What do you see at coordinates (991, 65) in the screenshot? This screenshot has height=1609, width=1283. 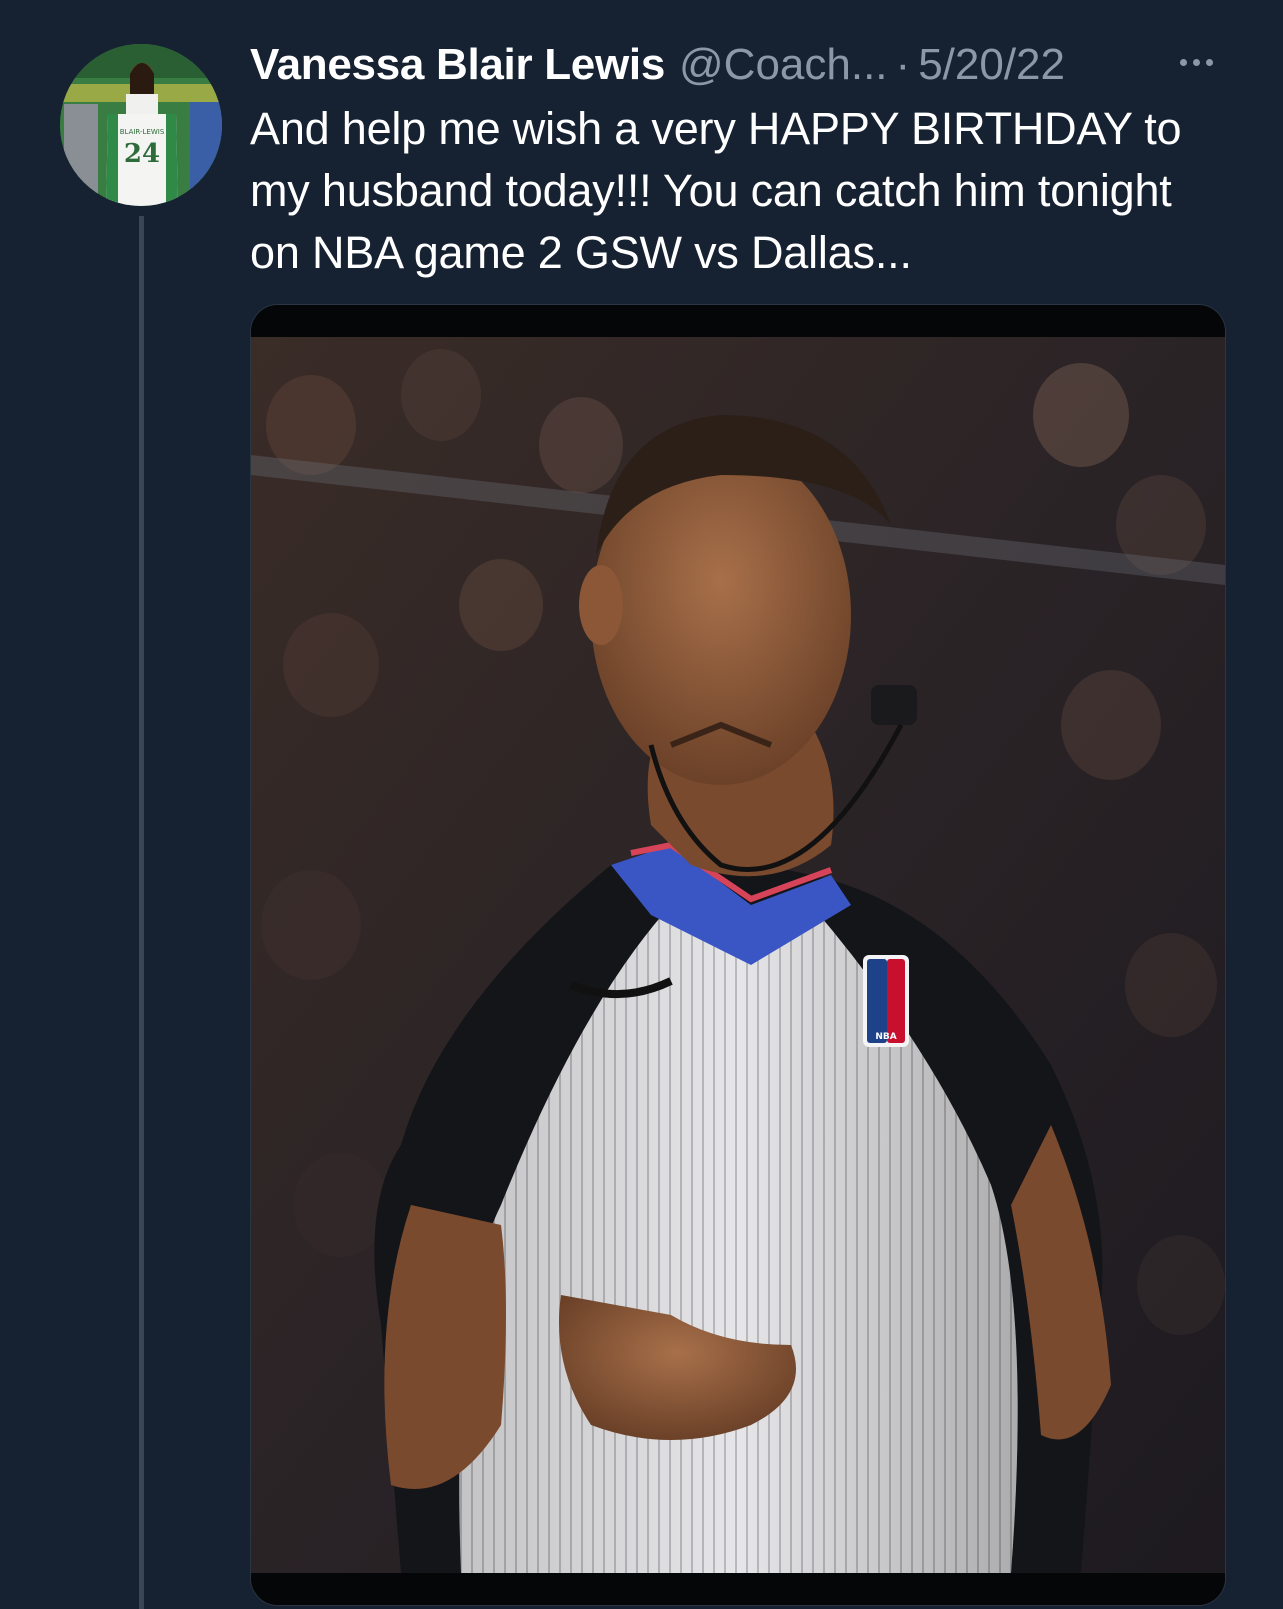 I see `tweet-date: 5/20/22` at bounding box center [991, 65].